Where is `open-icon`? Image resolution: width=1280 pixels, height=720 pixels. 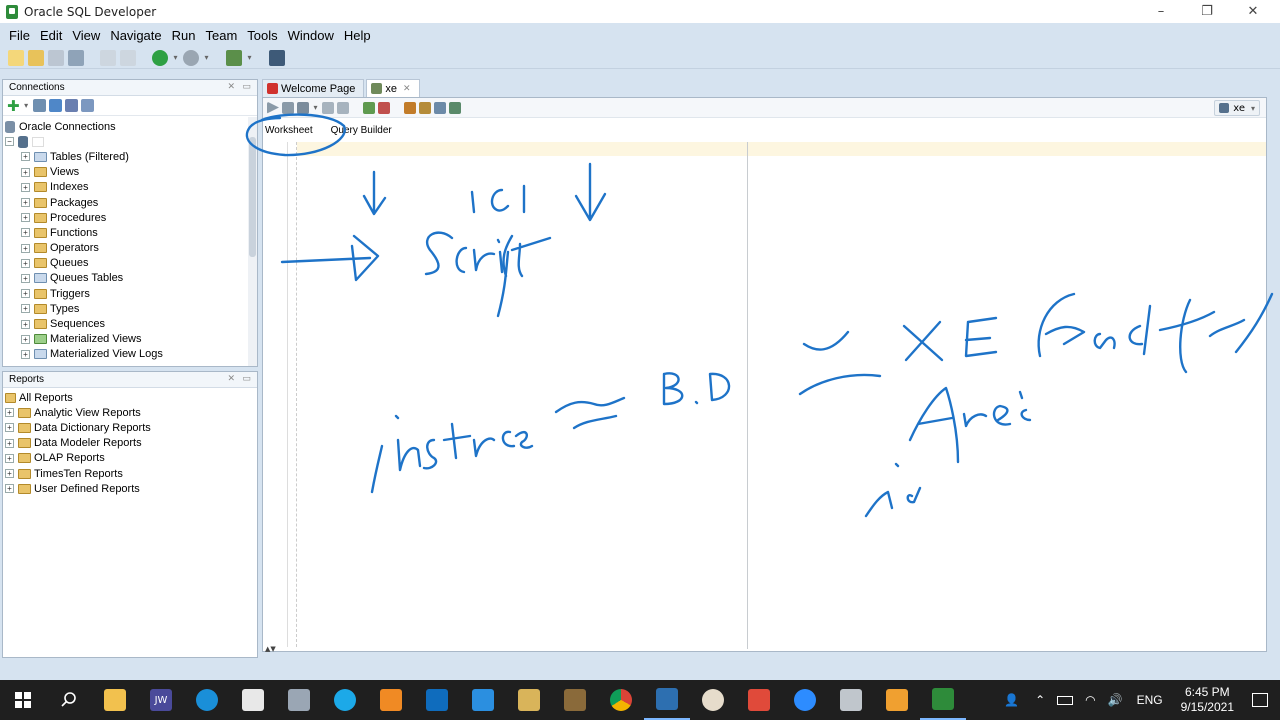
open-icon is located at coordinates (36, 57).